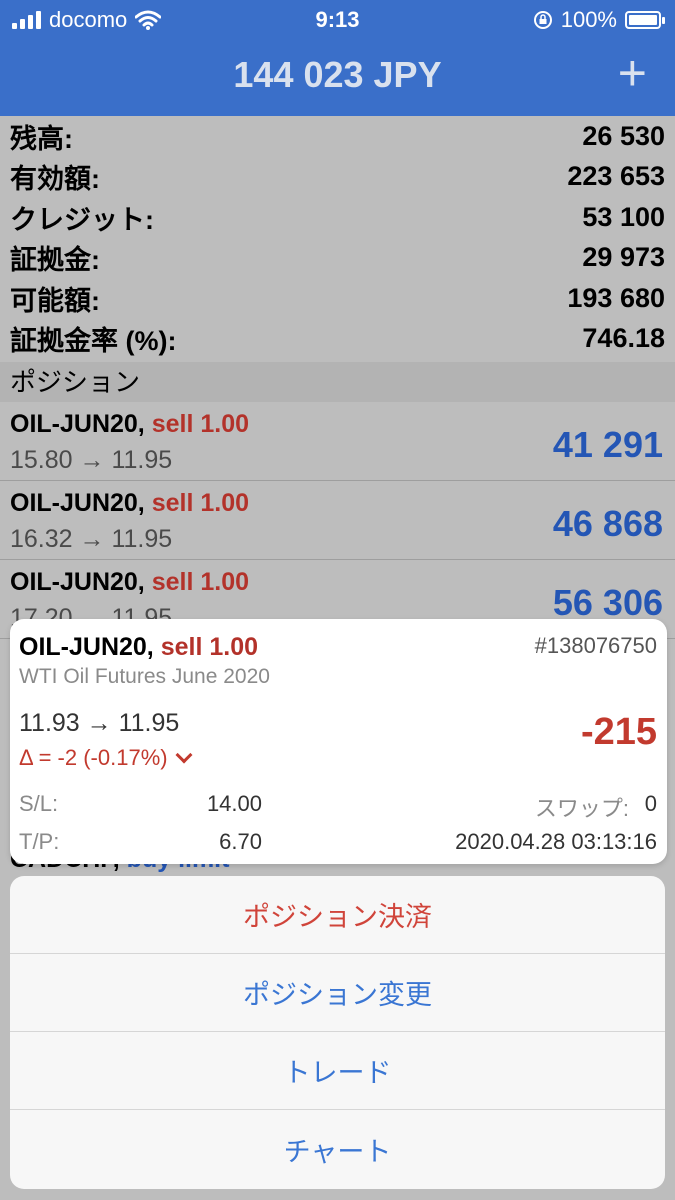  Describe the element at coordinates (581, 808) in the screenshot. I see `swap-label: スワップ:` at that location.